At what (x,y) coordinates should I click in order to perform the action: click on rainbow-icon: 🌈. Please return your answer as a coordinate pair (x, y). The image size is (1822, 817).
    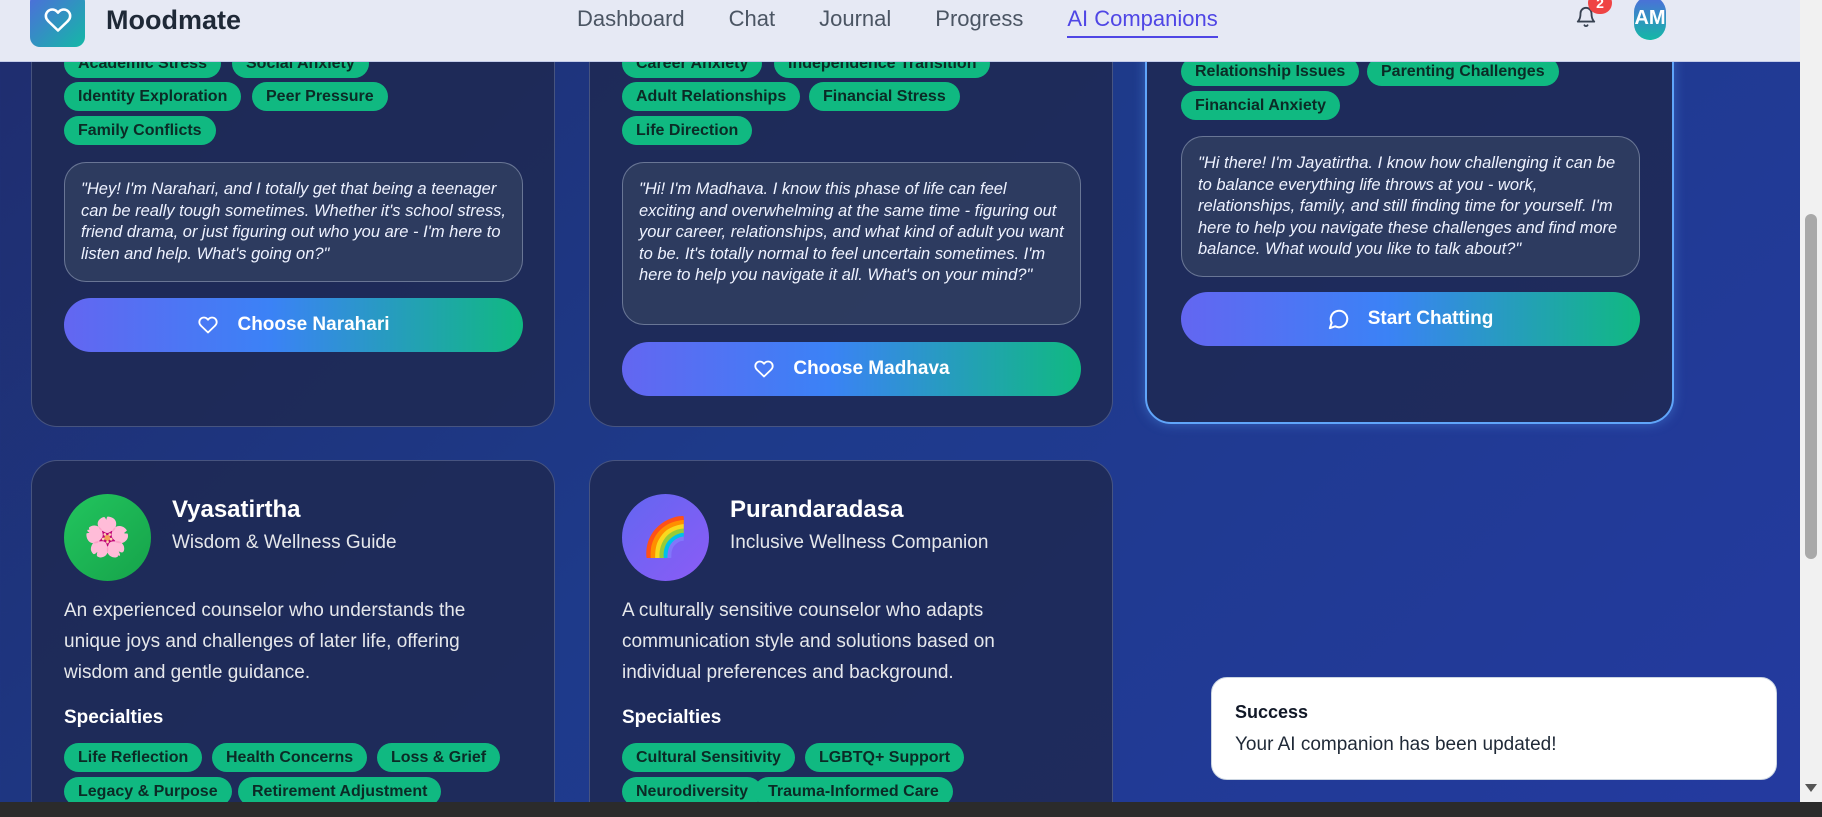
    Looking at the image, I should click on (665, 537).